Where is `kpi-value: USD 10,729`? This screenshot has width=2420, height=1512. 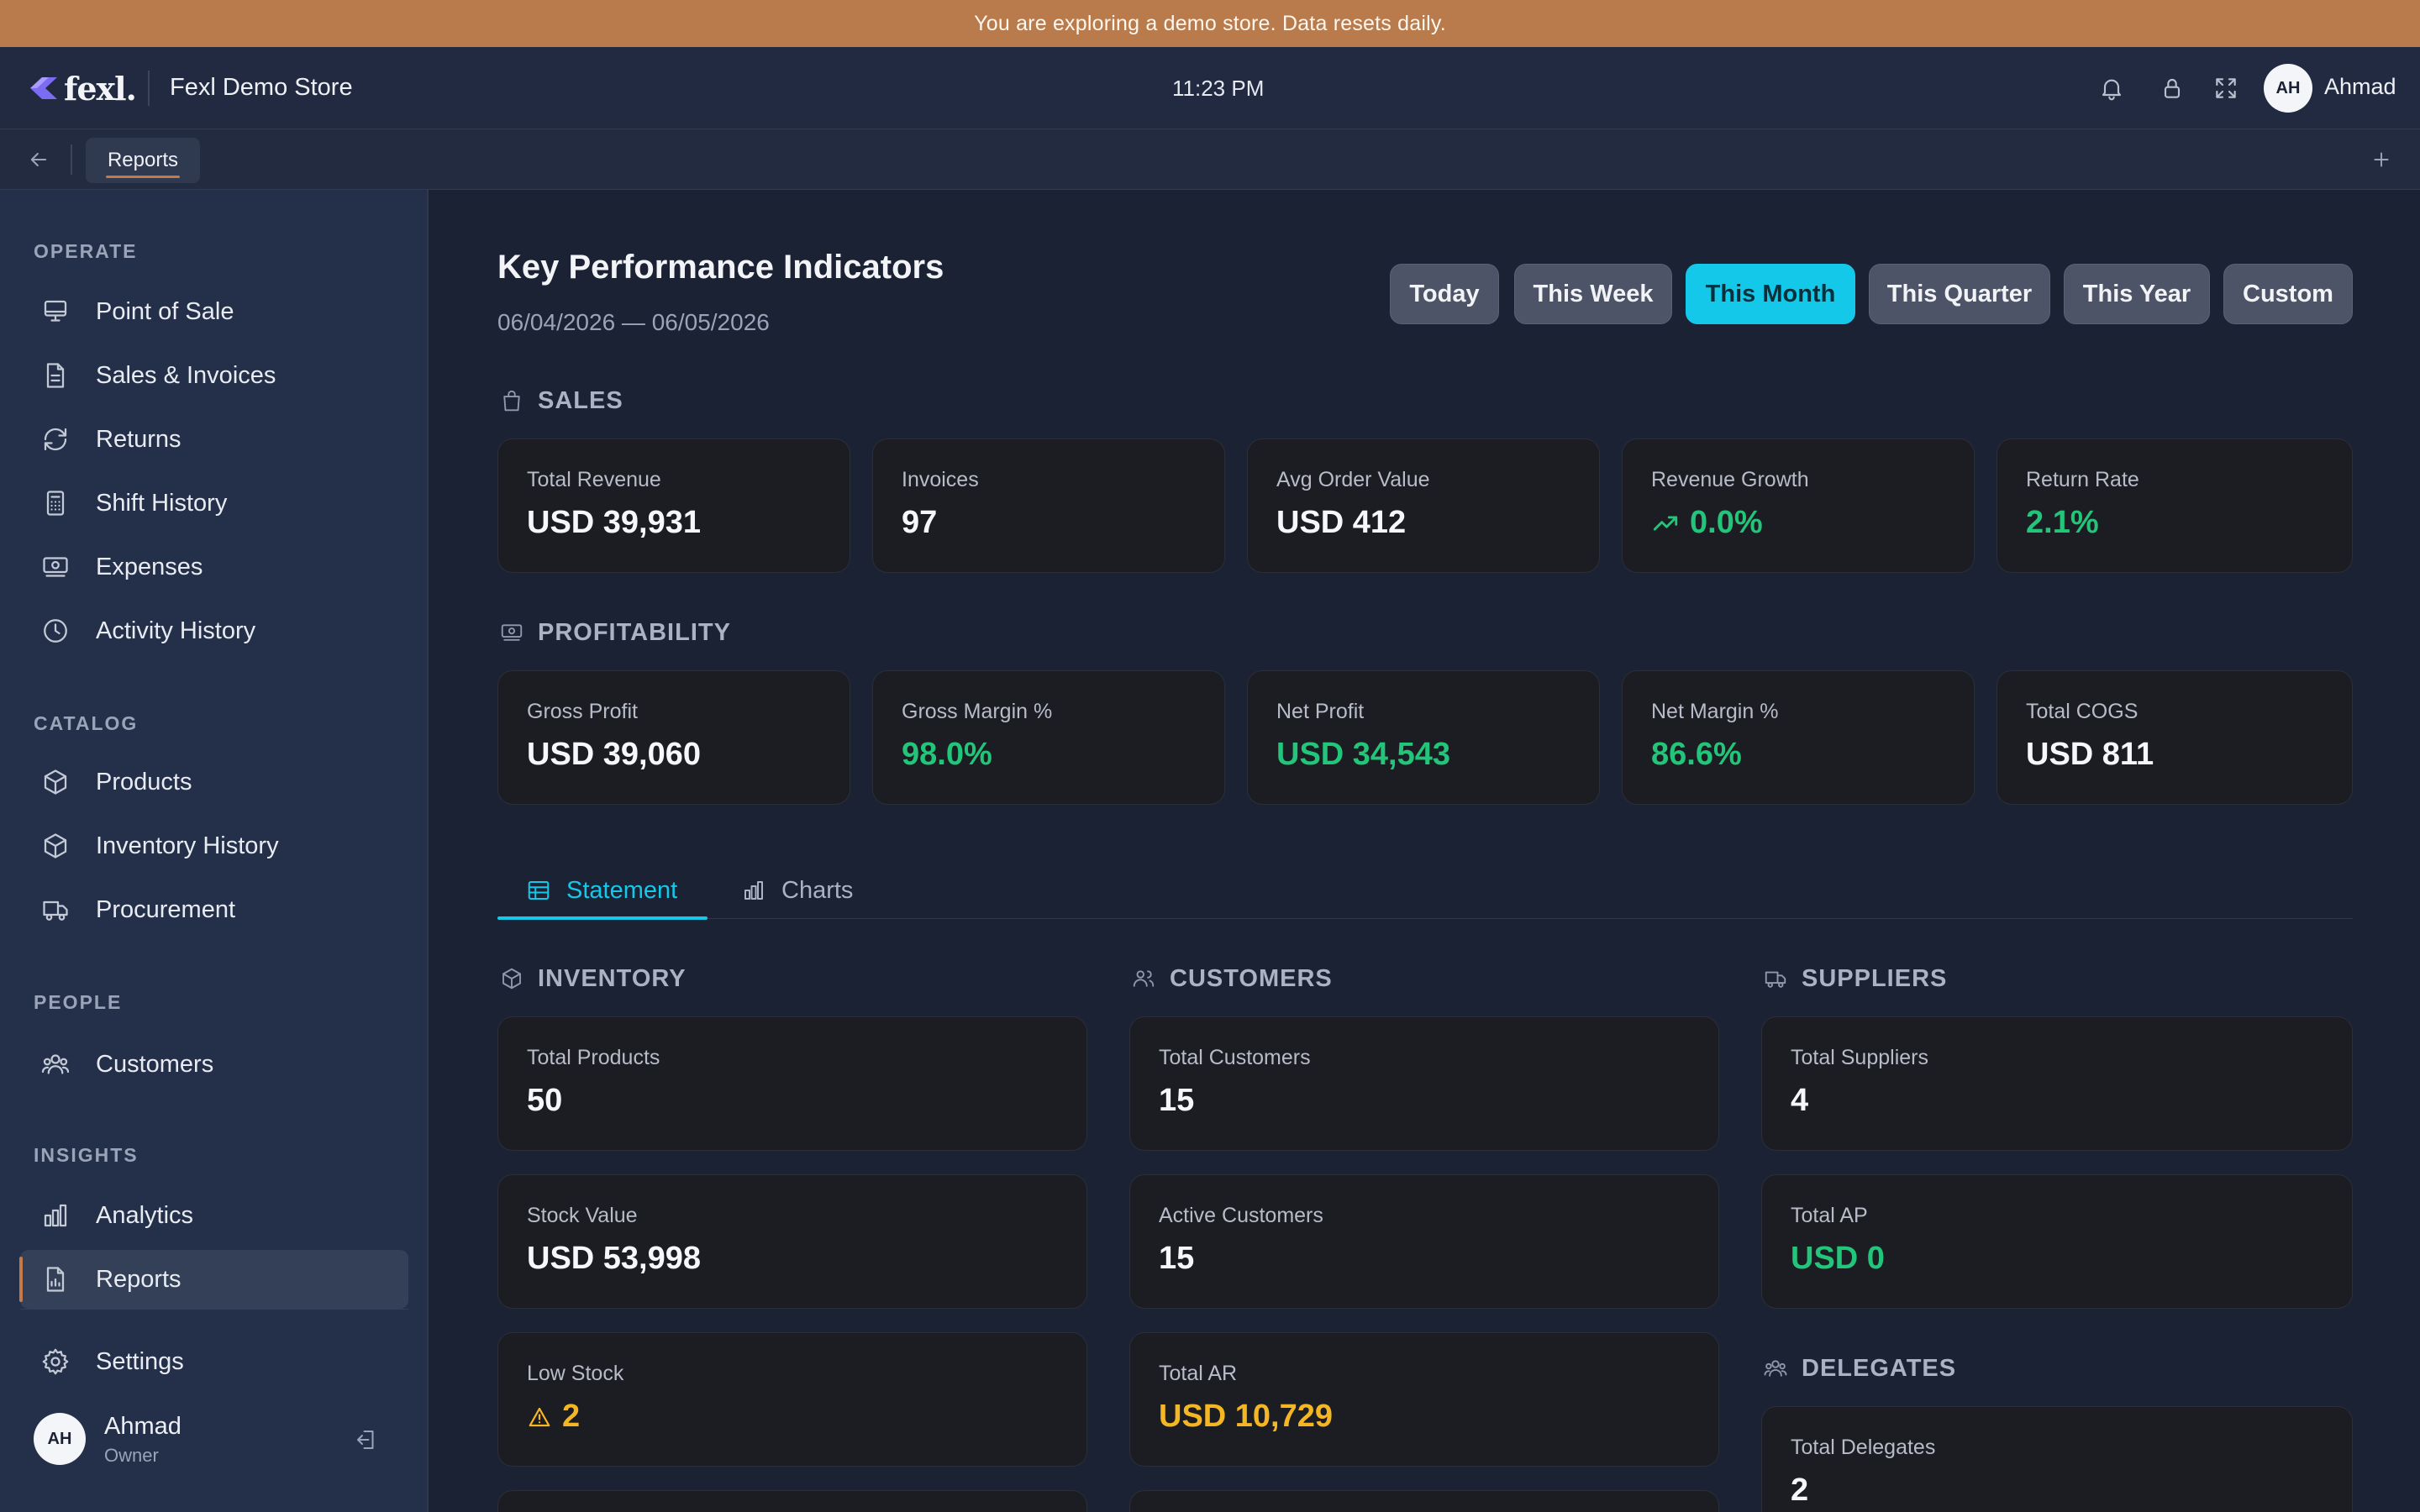 kpi-value: USD 10,729 is located at coordinates (1246, 1416).